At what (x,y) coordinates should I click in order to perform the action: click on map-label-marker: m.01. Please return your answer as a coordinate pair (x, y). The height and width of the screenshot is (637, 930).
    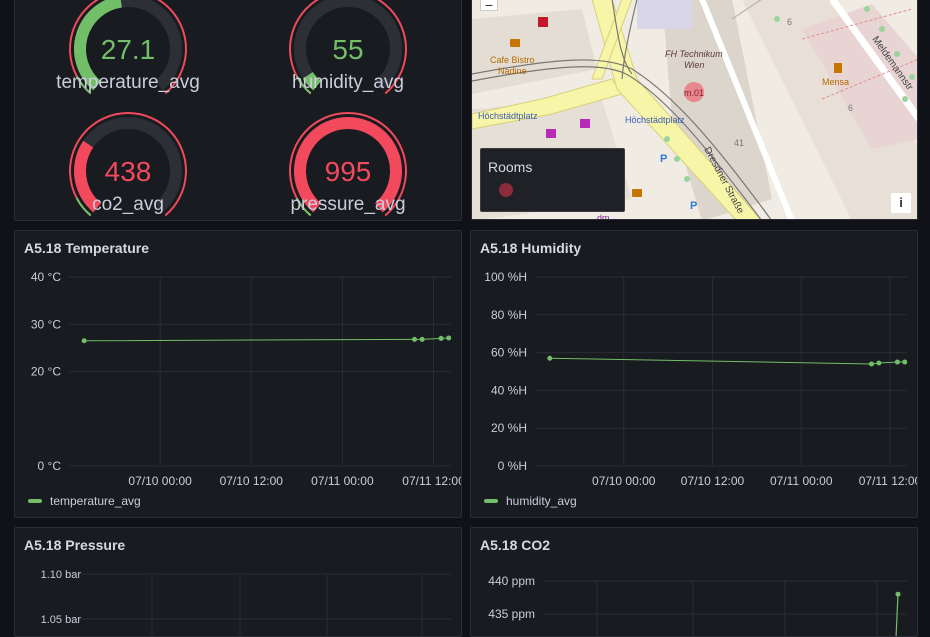
    Looking at the image, I should click on (694, 93).